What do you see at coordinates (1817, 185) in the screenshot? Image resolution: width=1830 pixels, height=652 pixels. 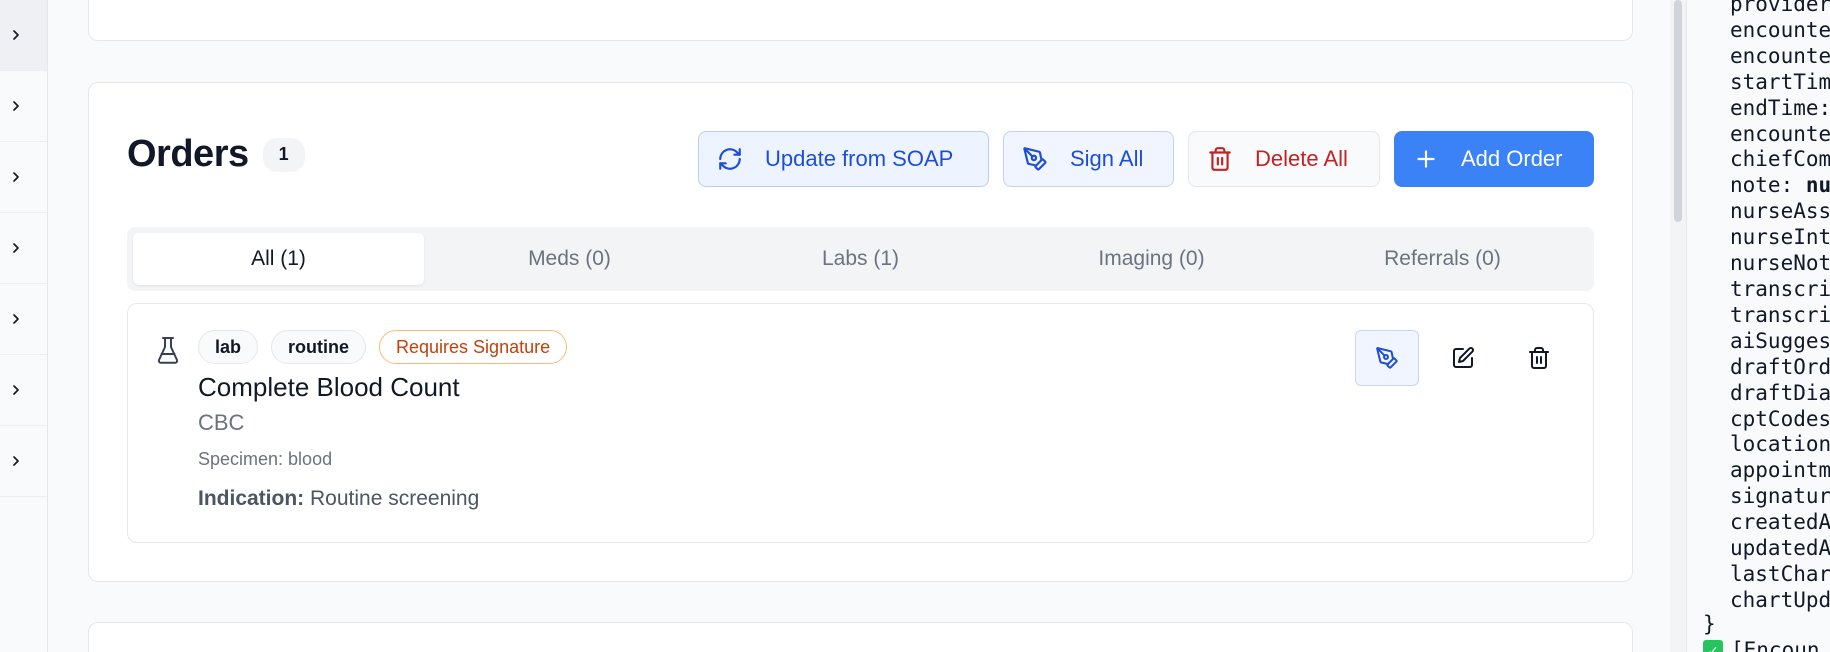 I see `null-value: nu` at bounding box center [1817, 185].